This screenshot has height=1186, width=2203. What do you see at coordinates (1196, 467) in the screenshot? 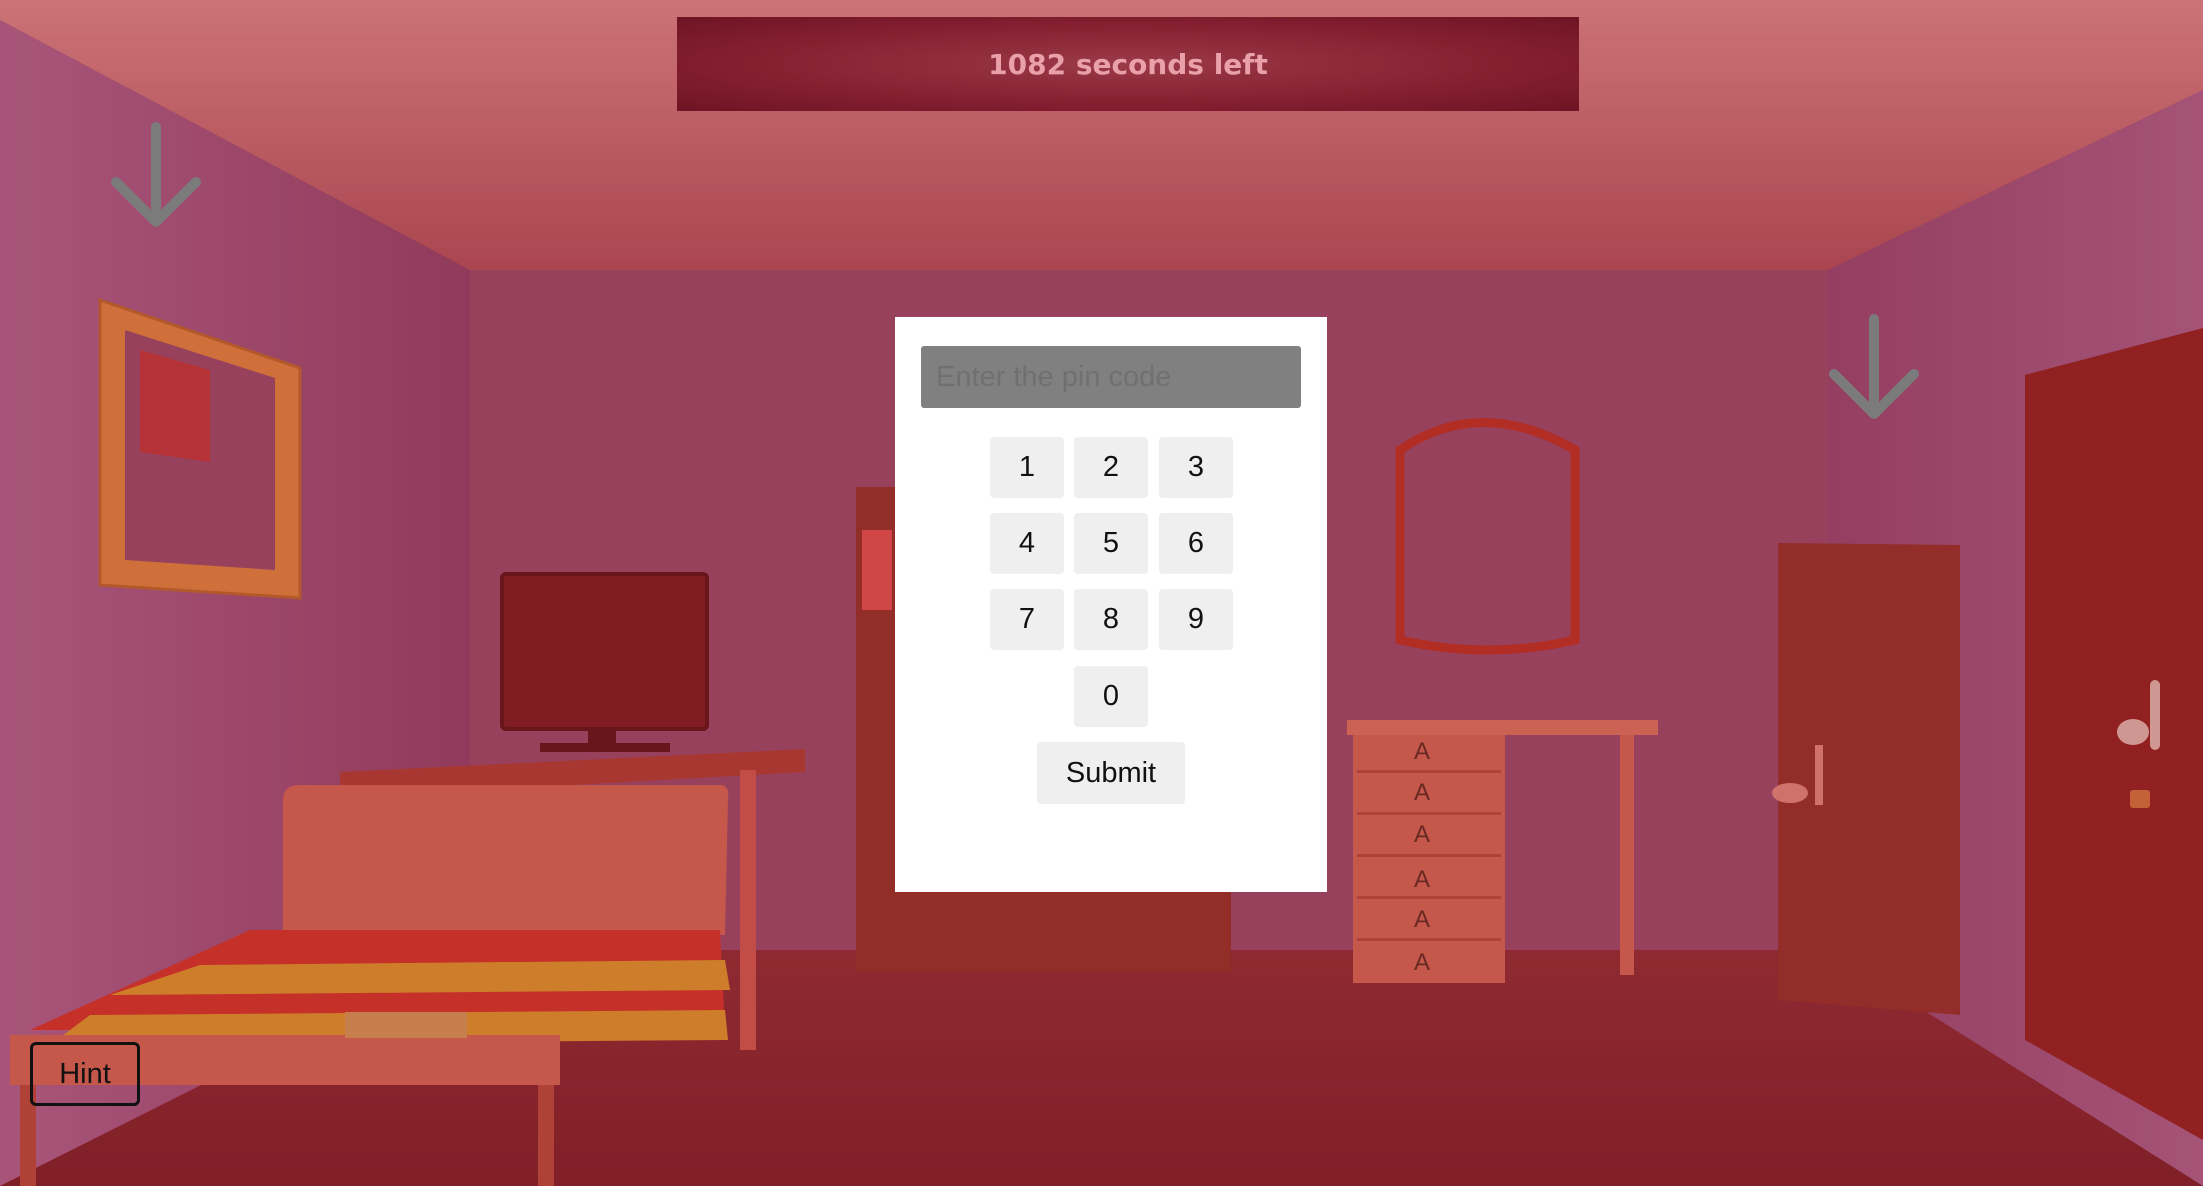
I see `keypad-key-3: 3` at bounding box center [1196, 467].